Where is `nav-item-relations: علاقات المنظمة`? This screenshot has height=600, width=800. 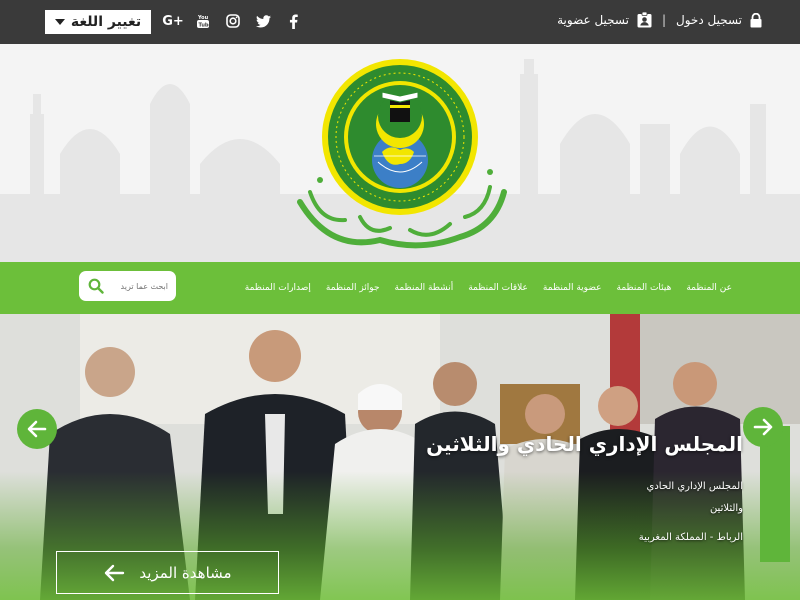 nav-item-relations: علاقات المنظمة is located at coordinates (498, 288).